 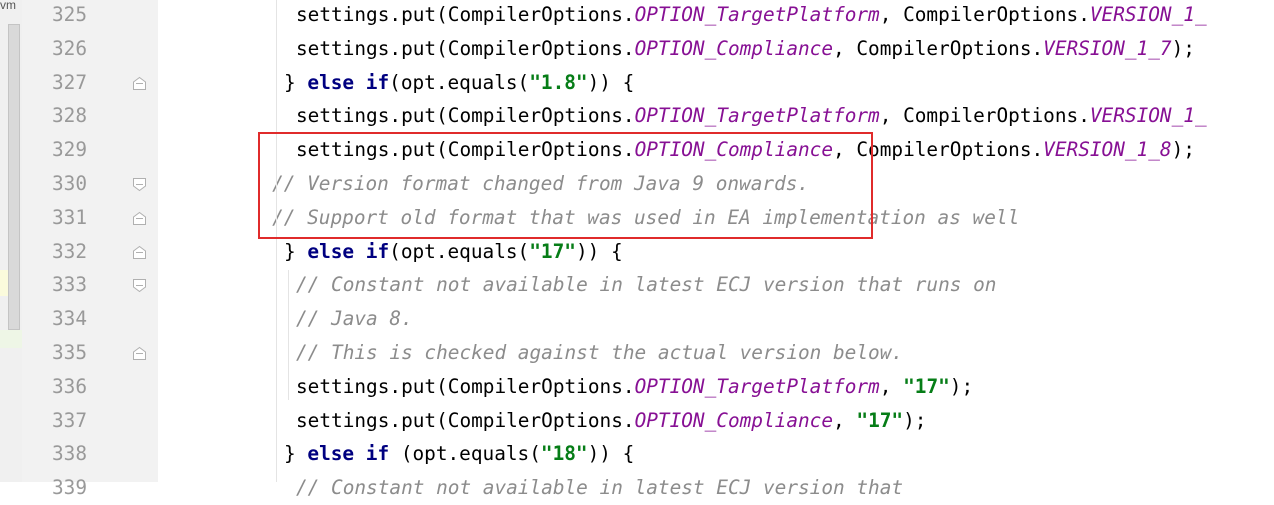 What do you see at coordinates (558, 82) in the screenshot?
I see `code-token: "1.8"` at bounding box center [558, 82].